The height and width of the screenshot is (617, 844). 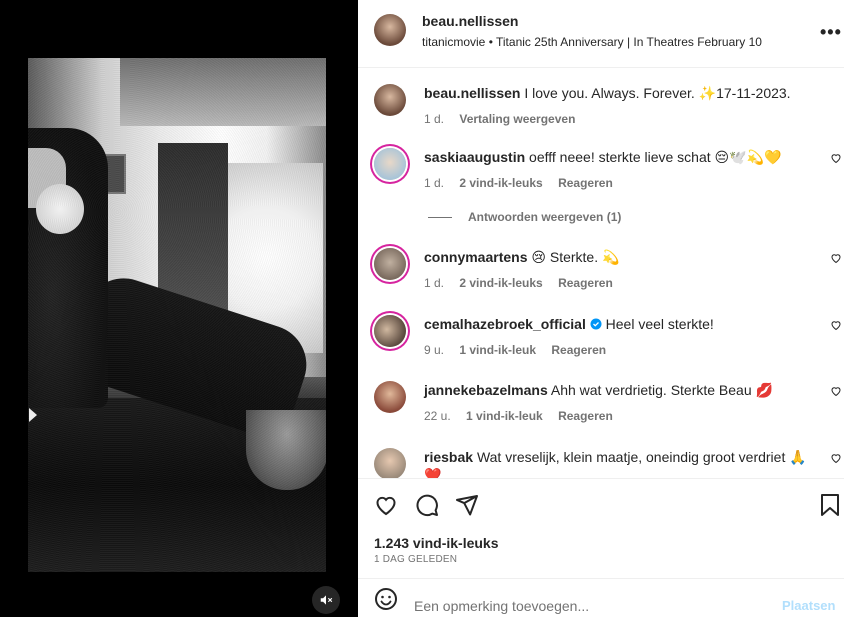 What do you see at coordinates (601, 528) in the screenshot?
I see `action-bar: 1.243 vind-ik-leuks 1 DAG GELEDEN` at bounding box center [601, 528].